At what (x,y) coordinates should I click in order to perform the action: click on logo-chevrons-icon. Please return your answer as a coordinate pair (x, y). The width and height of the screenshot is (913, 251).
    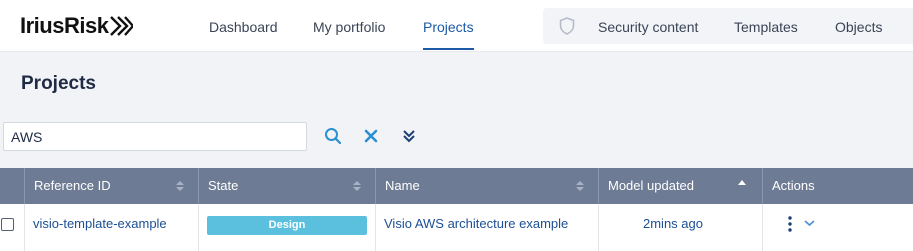
    Looking at the image, I should click on (122, 26).